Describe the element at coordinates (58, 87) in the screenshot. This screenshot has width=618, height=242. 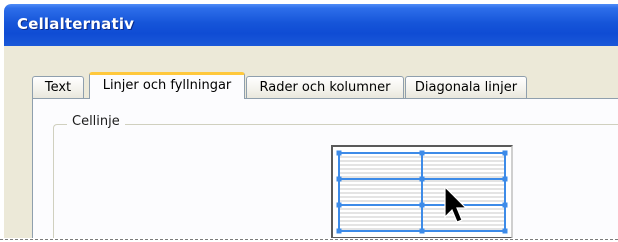
I see `tab-text: Text` at that location.